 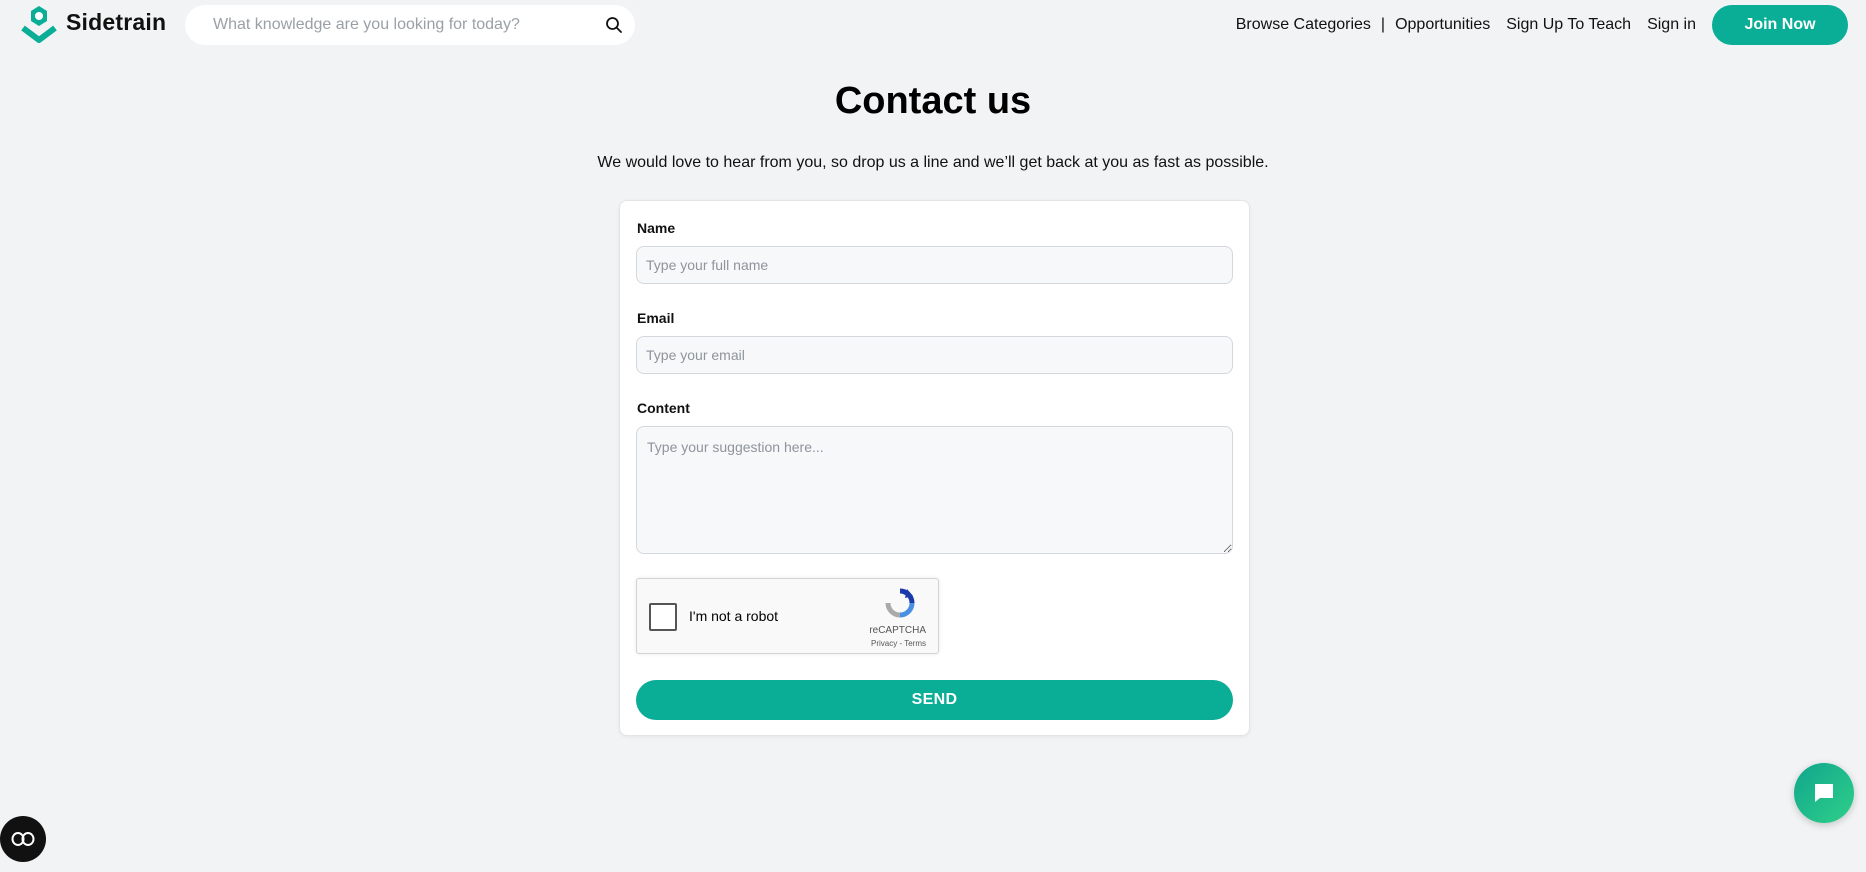 What do you see at coordinates (656, 228) in the screenshot?
I see `name-label: Name` at bounding box center [656, 228].